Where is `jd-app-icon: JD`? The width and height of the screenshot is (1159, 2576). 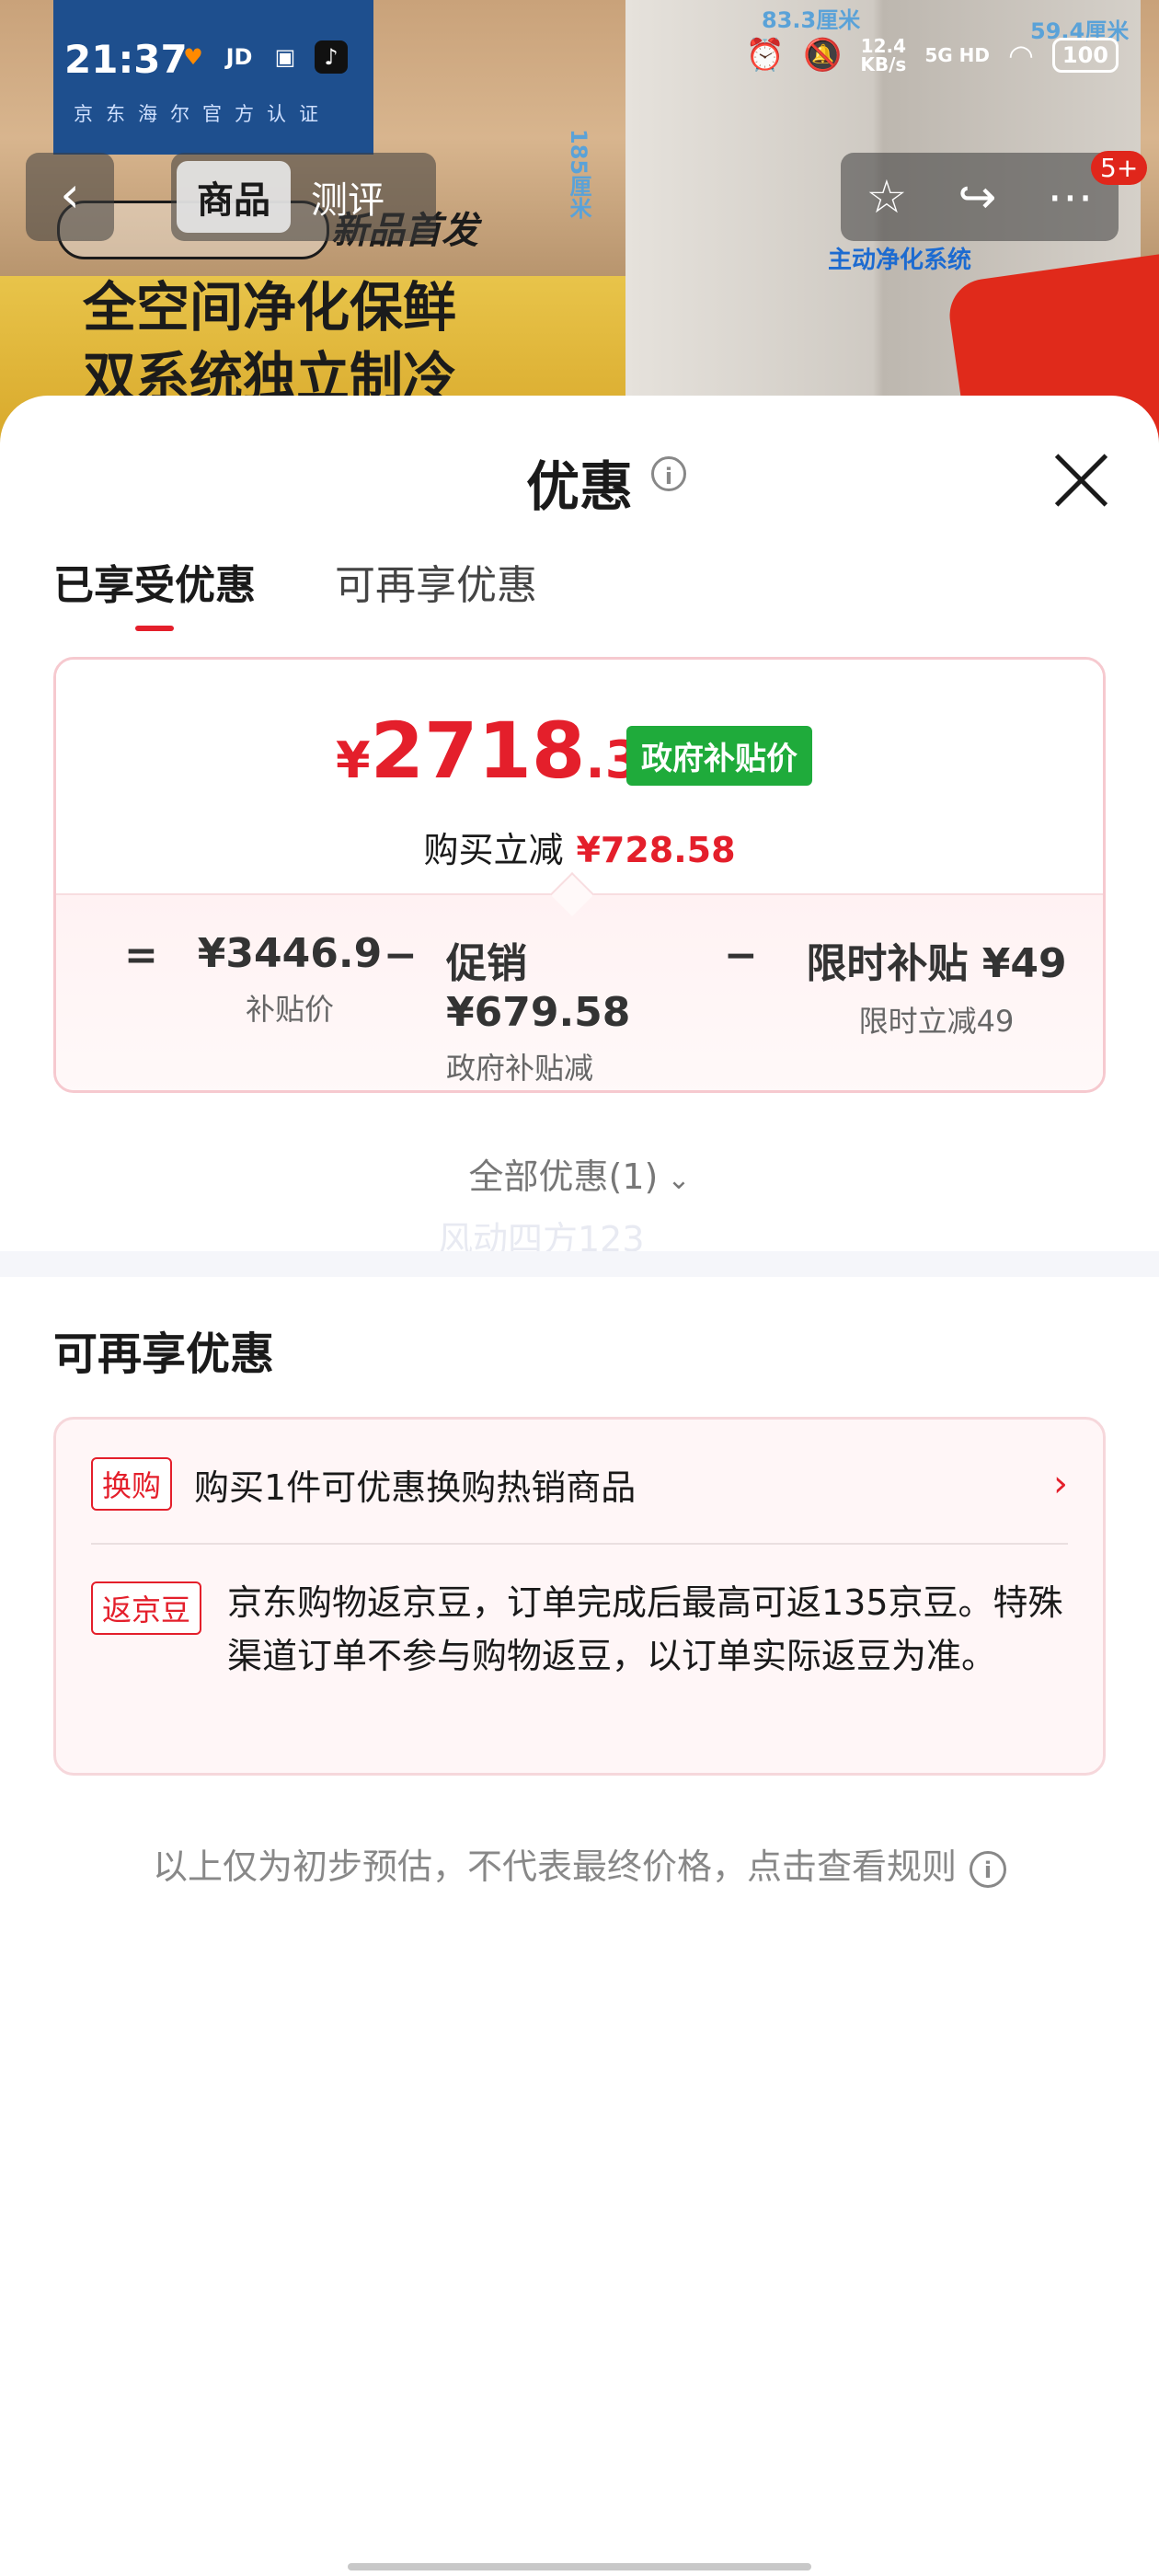
jd-app-icon: JD is located at coordinates (239, 57).